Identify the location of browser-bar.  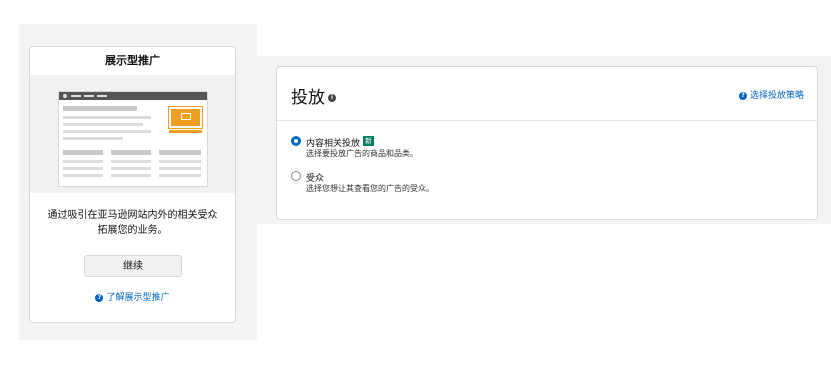
(133, 96).